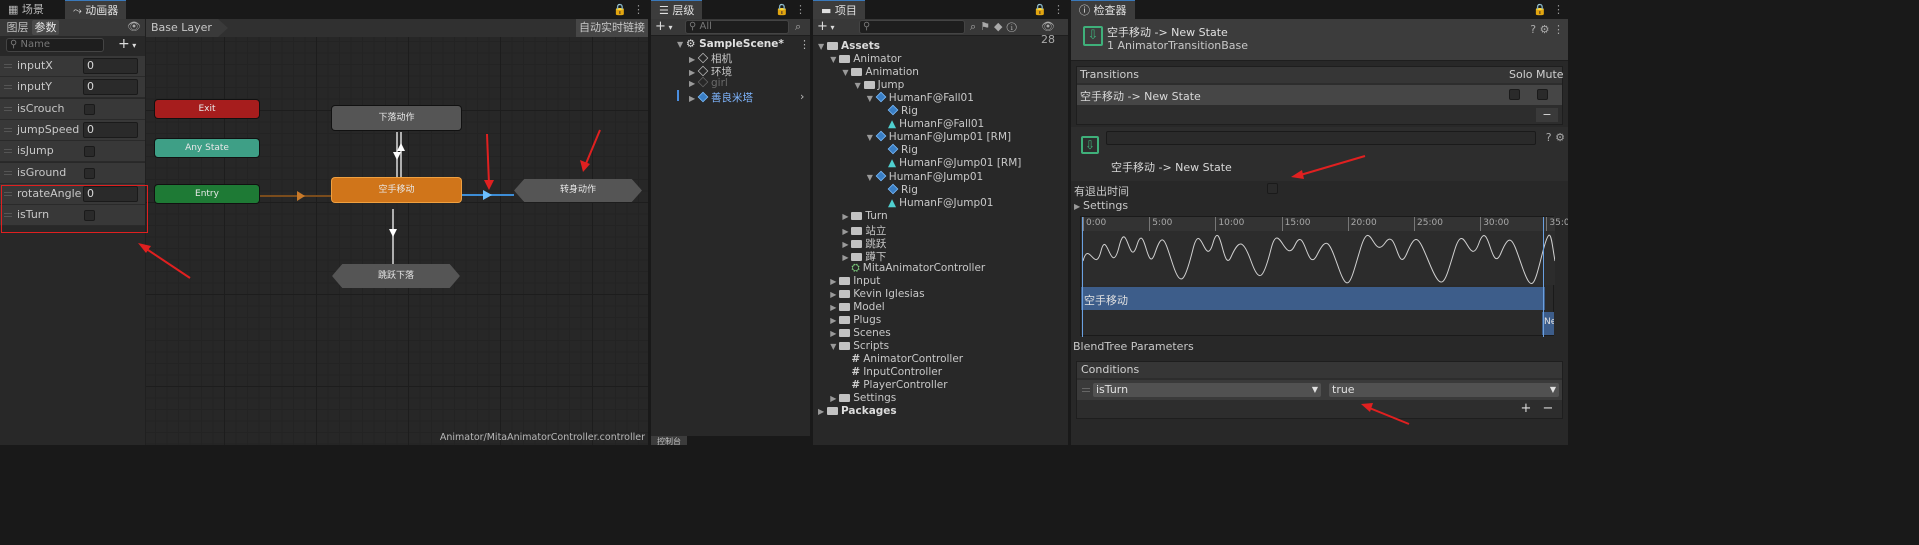  What do you see at coordinates (912, 27) in the screenshot?
I see `project-search-input: ⚲` at bounding box center [912, 27].